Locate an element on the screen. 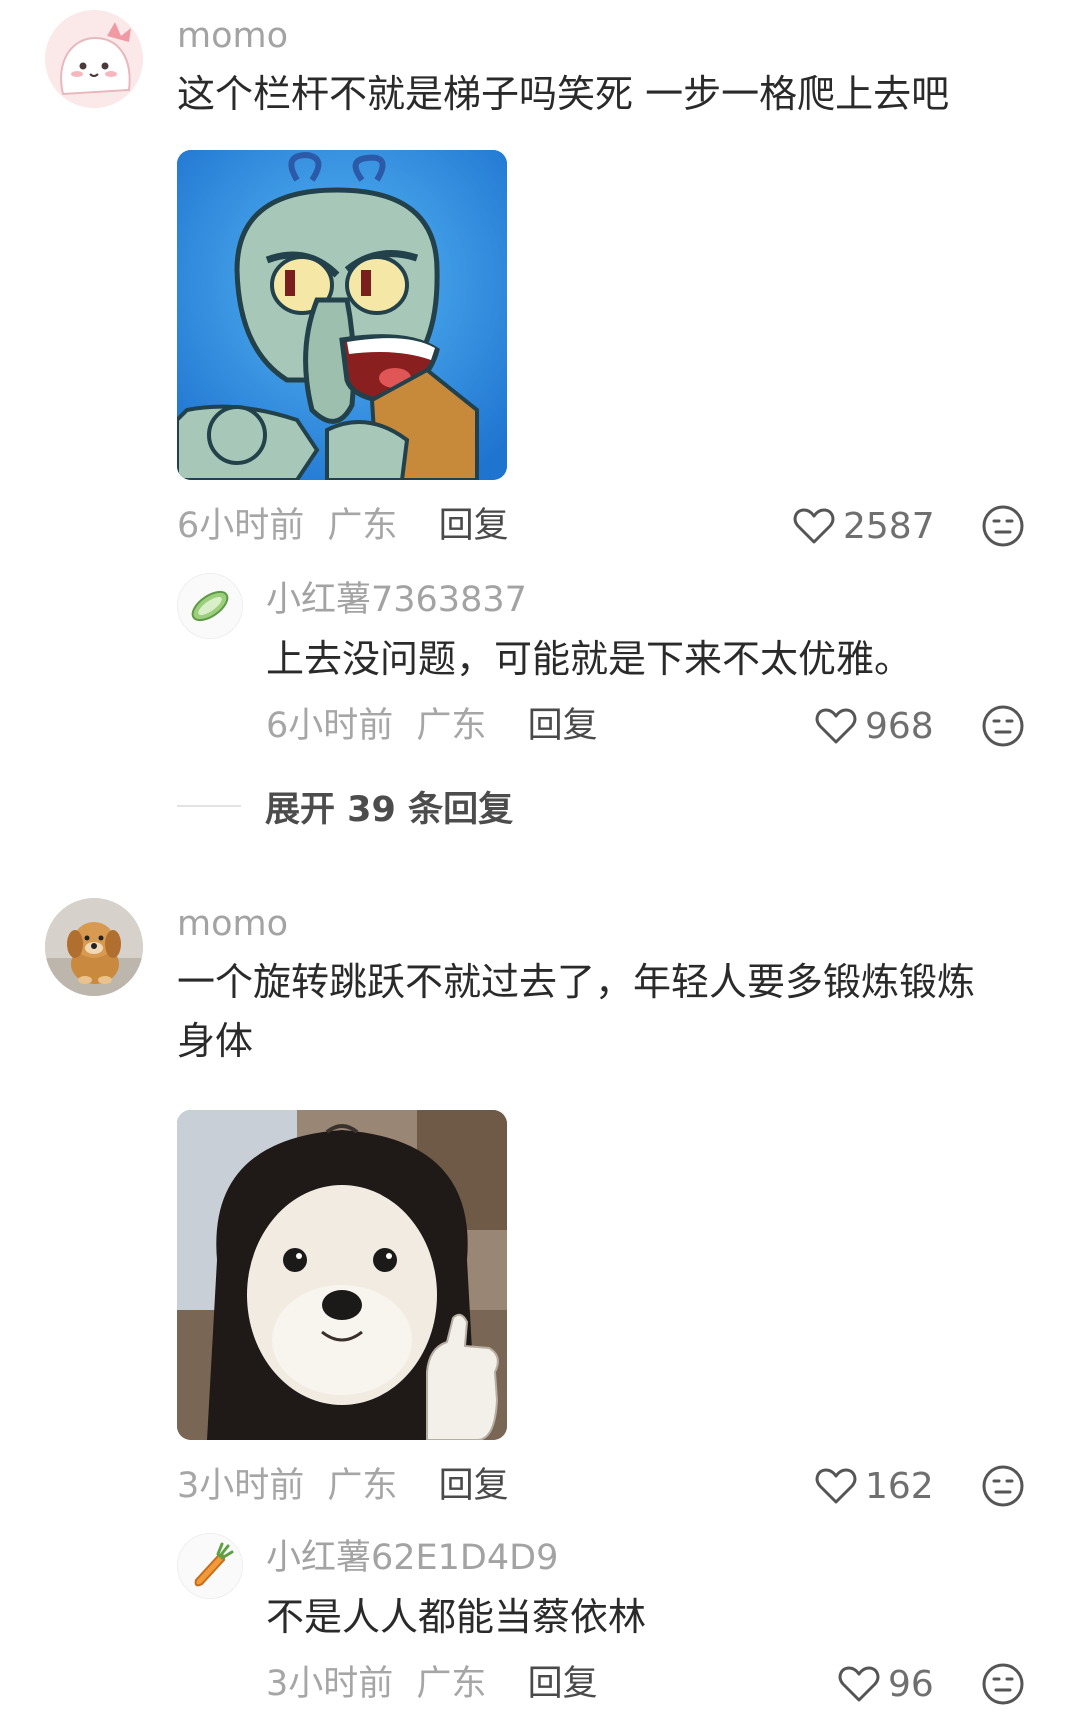 The width and height of the screenshot is (1080, 1718). reply-meta: 3小时前 广东 回复 is located at coordinates (432, 1684).